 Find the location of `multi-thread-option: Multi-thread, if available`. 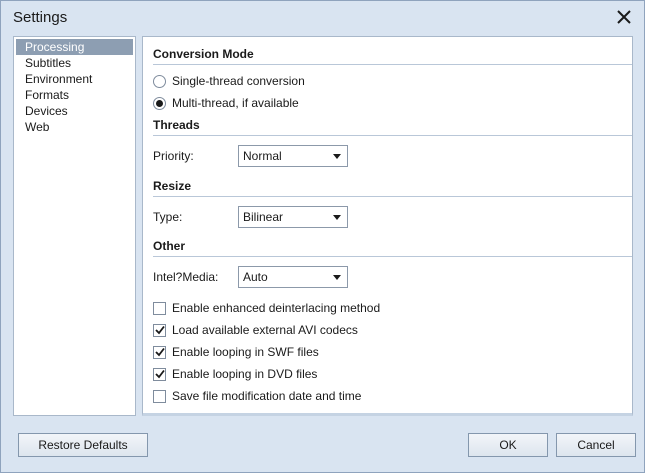

multi-thread-option: Multi-thread, if available is located at coordinates (226, 103).